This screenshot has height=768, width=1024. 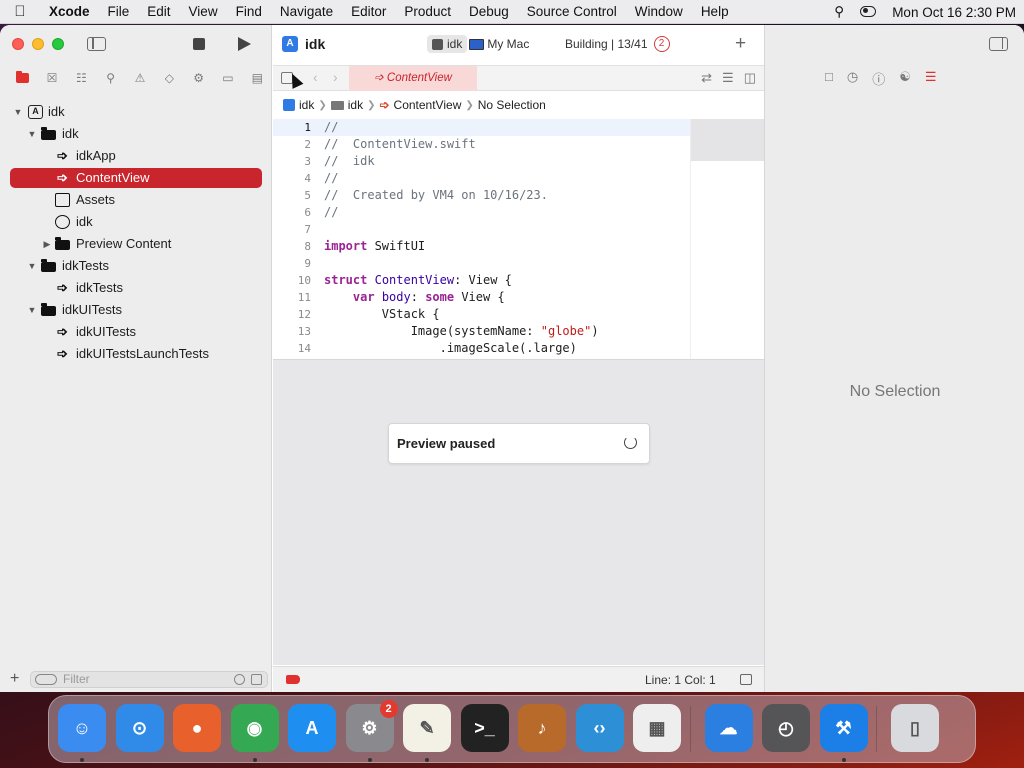 What do you see at coordinates (51, 78) in the screenshot?
I see `source-control-tab-icon: ☒` at bounding box center [51, 78].